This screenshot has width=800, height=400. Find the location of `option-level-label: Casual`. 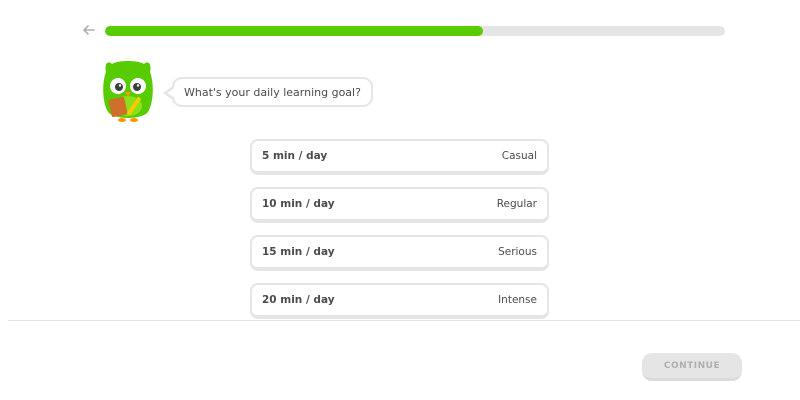

option-level-label: Casual is located at coordinates (519, 156).